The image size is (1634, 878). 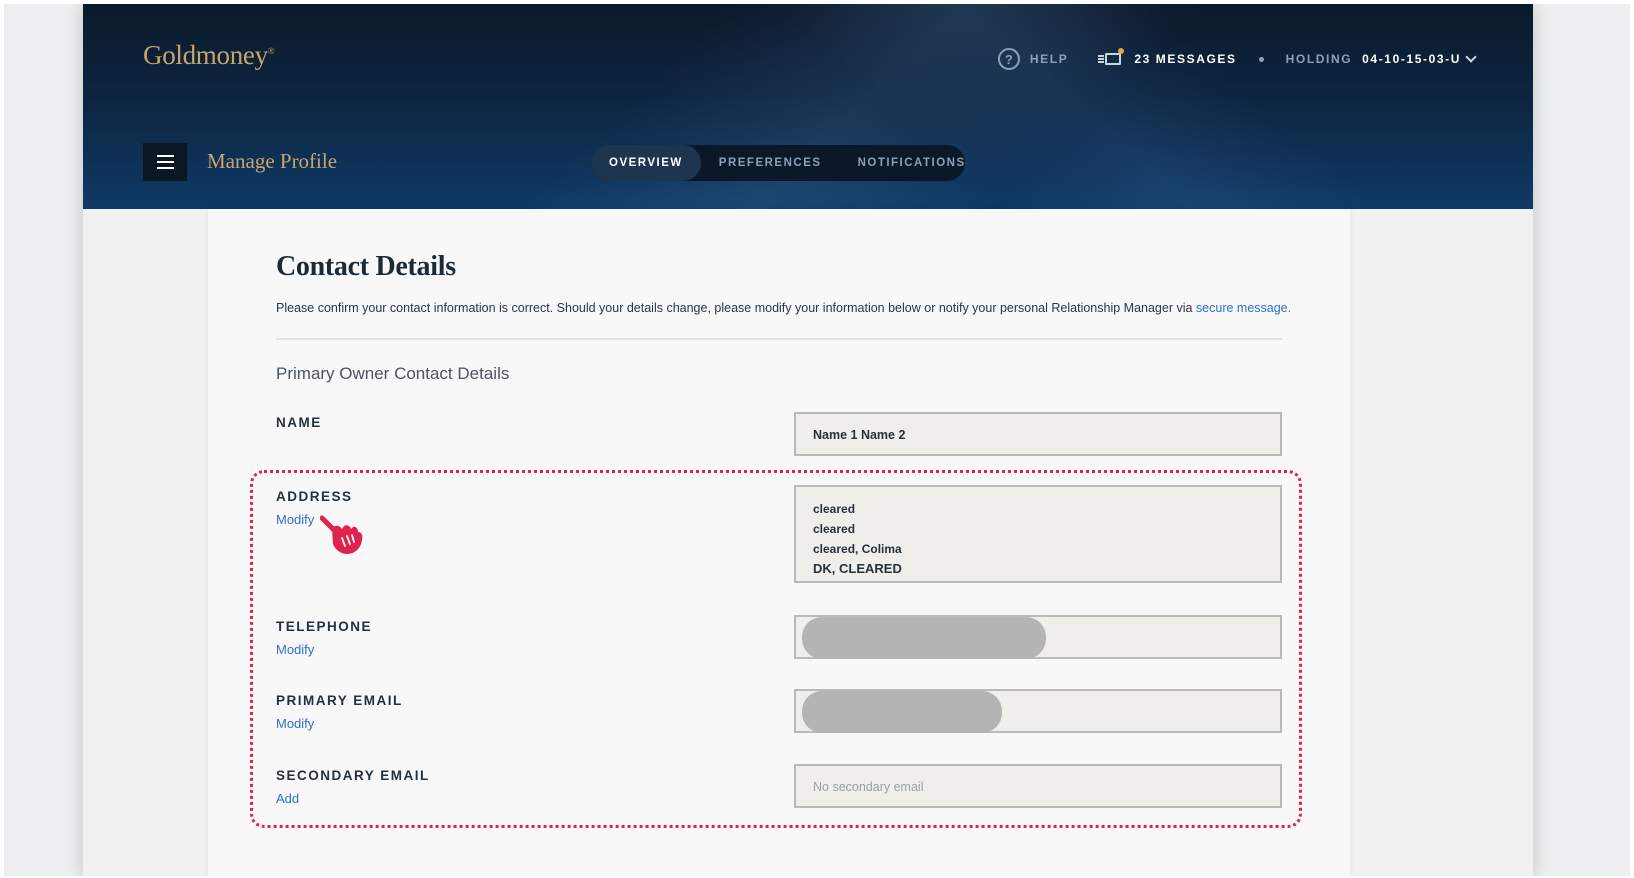 I want to click on menu-button, so click(x=165, y=162).